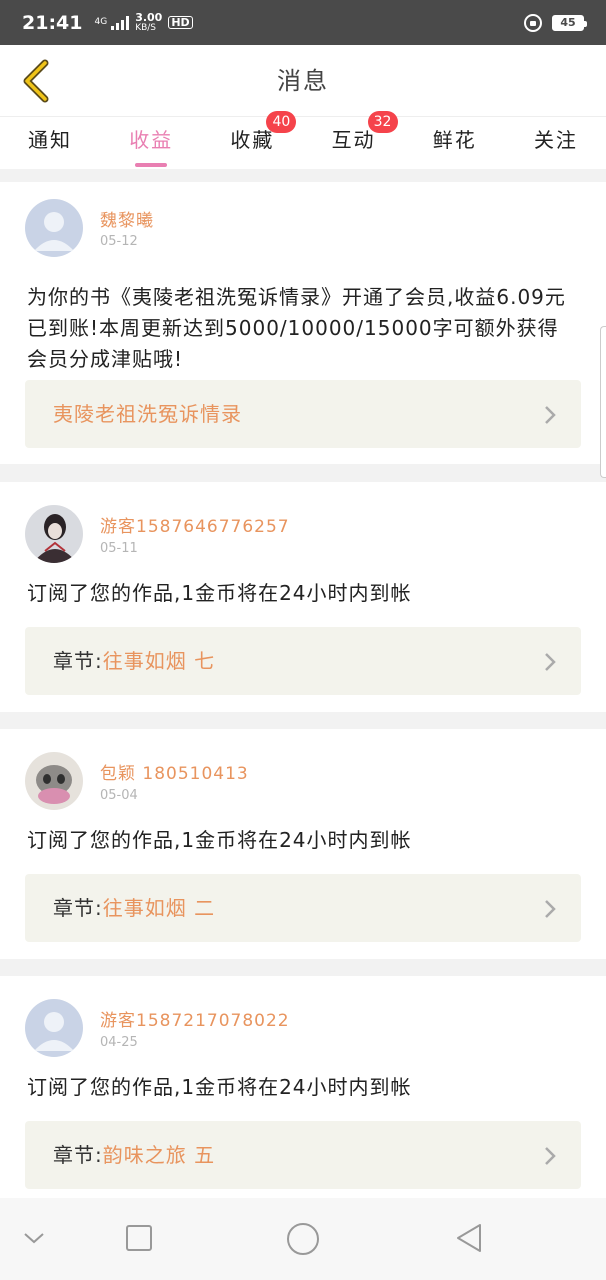  I want to click on tab-bar: 通知 收益 收藏 40 互动 32 鲜花 关注, so click(303, 140).